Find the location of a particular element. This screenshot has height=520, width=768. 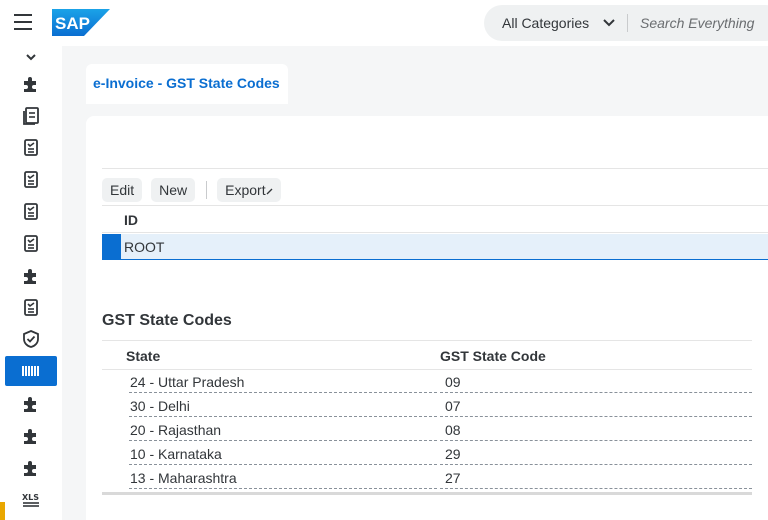

id-column-header: ID is located at coordinates (131, 220).